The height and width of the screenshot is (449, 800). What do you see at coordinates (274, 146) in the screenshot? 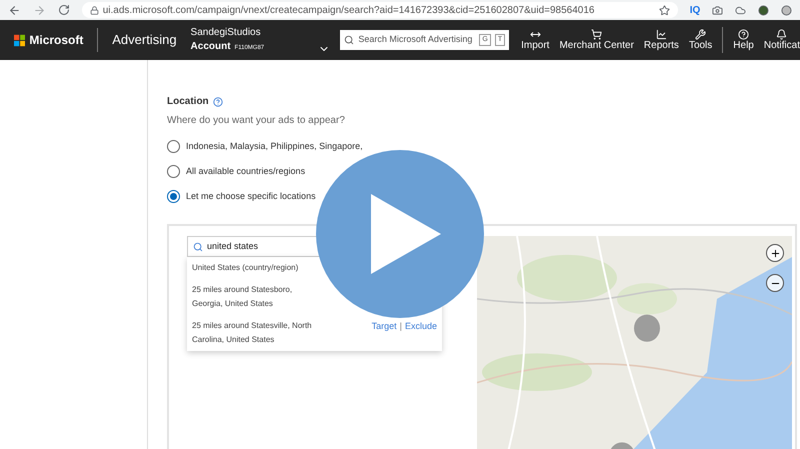
I see `option-label: Indonesia, Malaysia, Philippines, Singapore,` at bounding box center [274, 146].